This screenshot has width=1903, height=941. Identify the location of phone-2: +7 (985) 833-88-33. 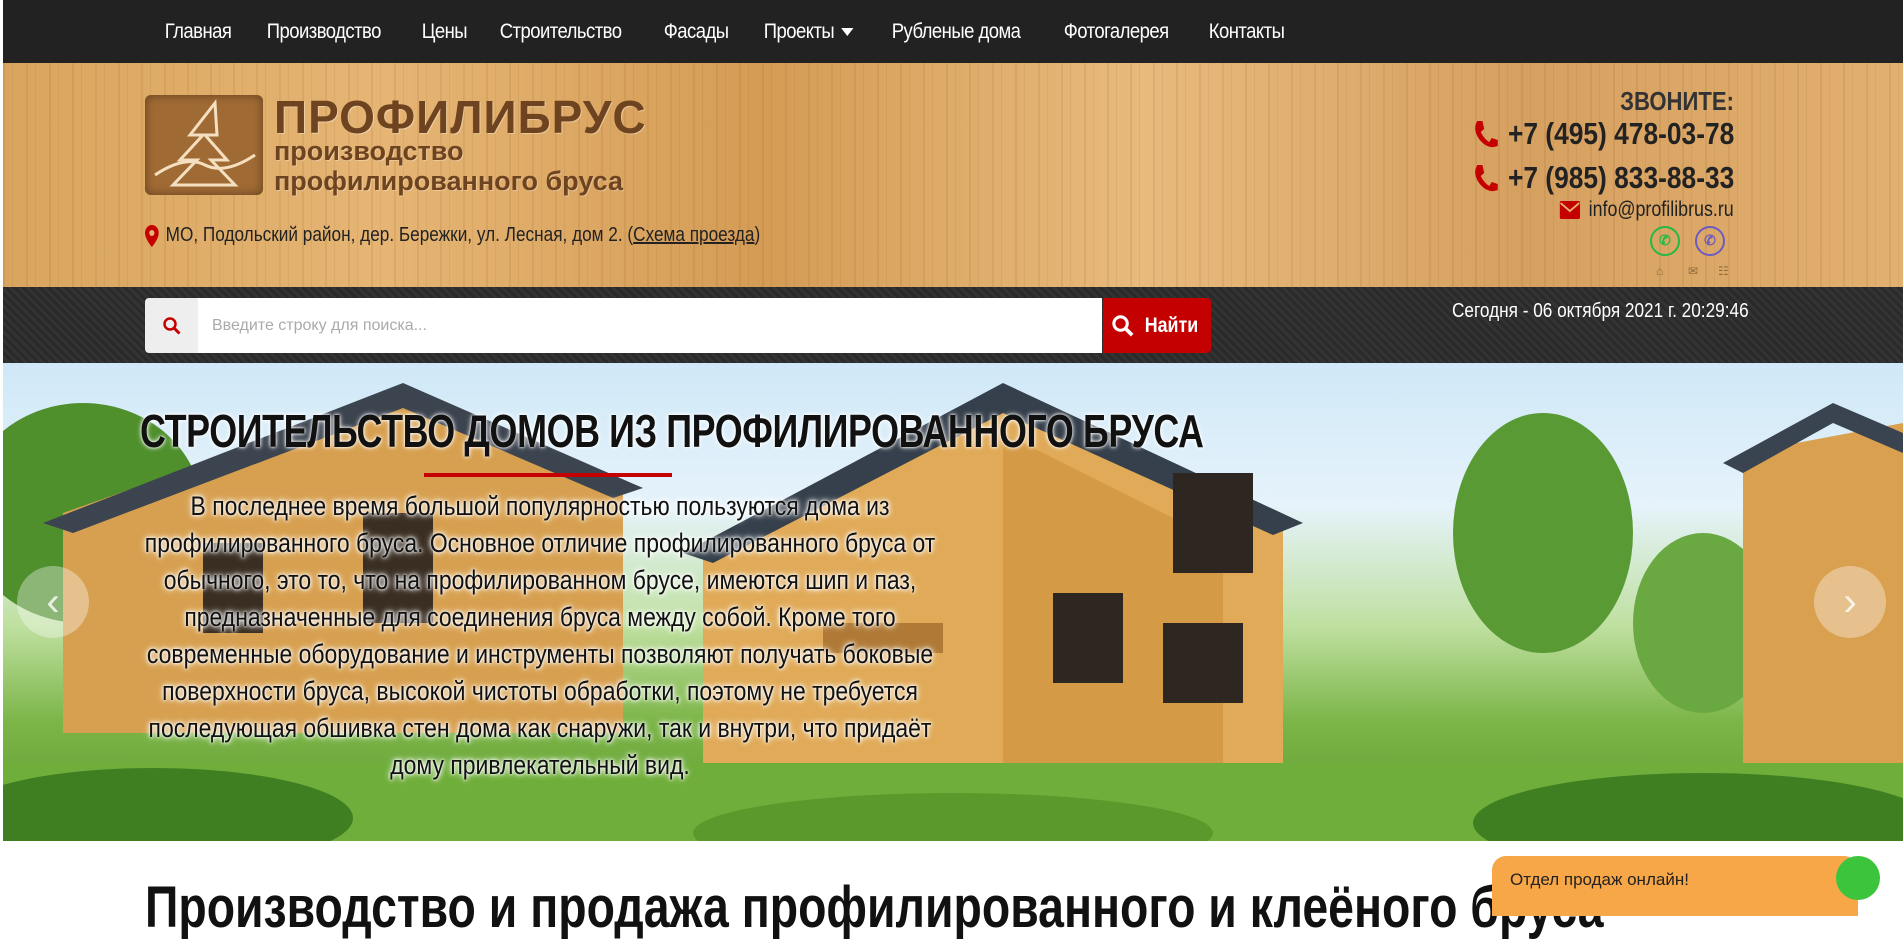
(1602, 178).